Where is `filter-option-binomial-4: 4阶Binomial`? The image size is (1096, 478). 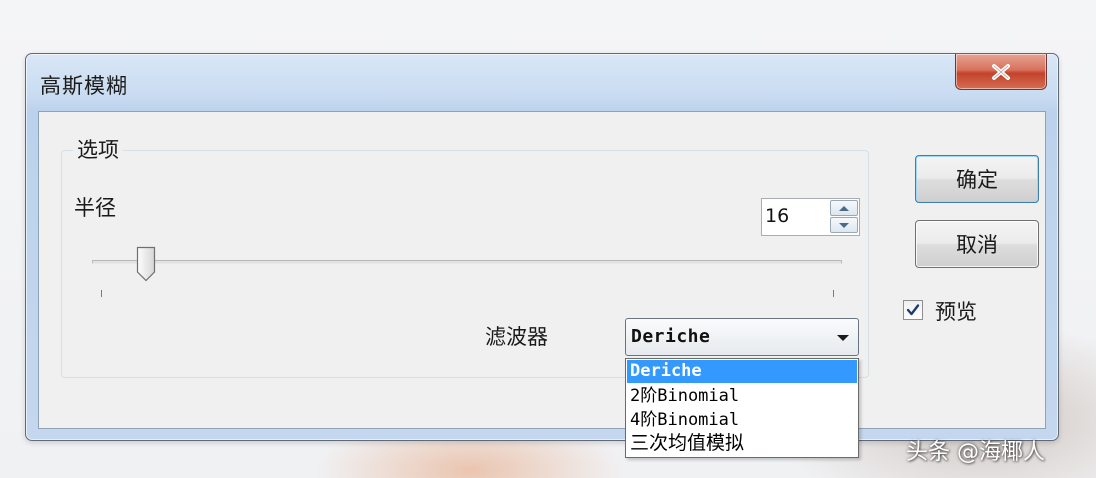
filter-option-binomial-4: 4阶Binomial is located at coordinates (742, 420).